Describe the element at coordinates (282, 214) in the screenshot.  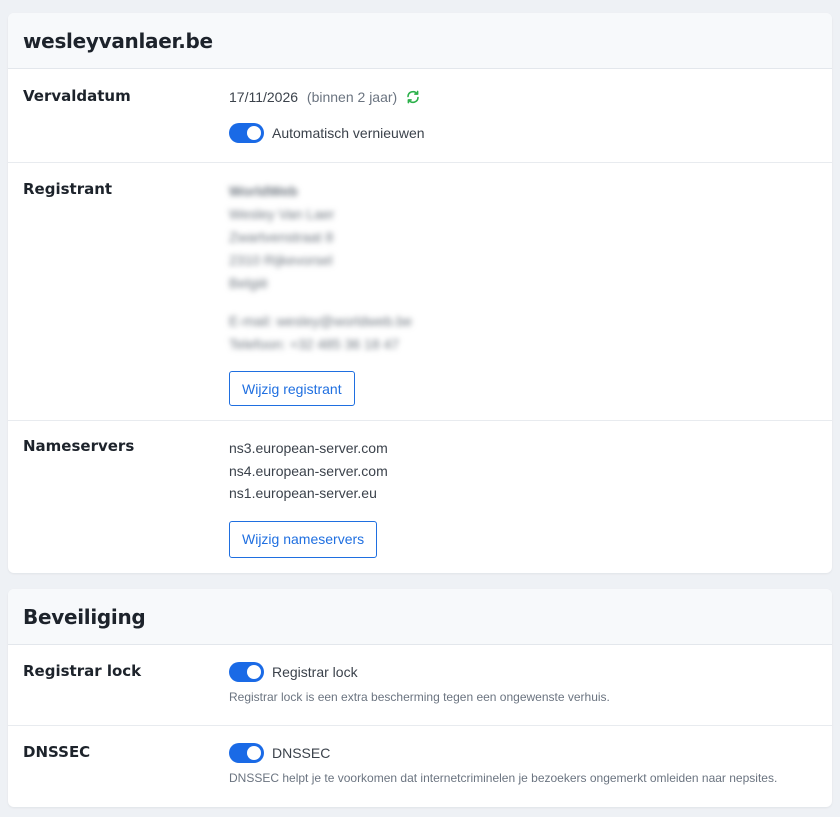
I see `registrant-name: Wesley Van Laer` at that location.